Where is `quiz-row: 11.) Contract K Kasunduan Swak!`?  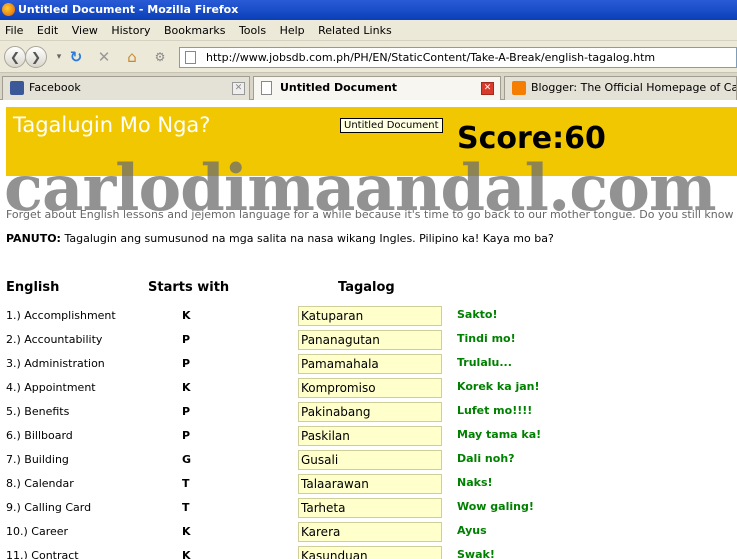 quiz-row: 11.) Contract K Kasunduan Swak! is located at coordinates (368, 551).